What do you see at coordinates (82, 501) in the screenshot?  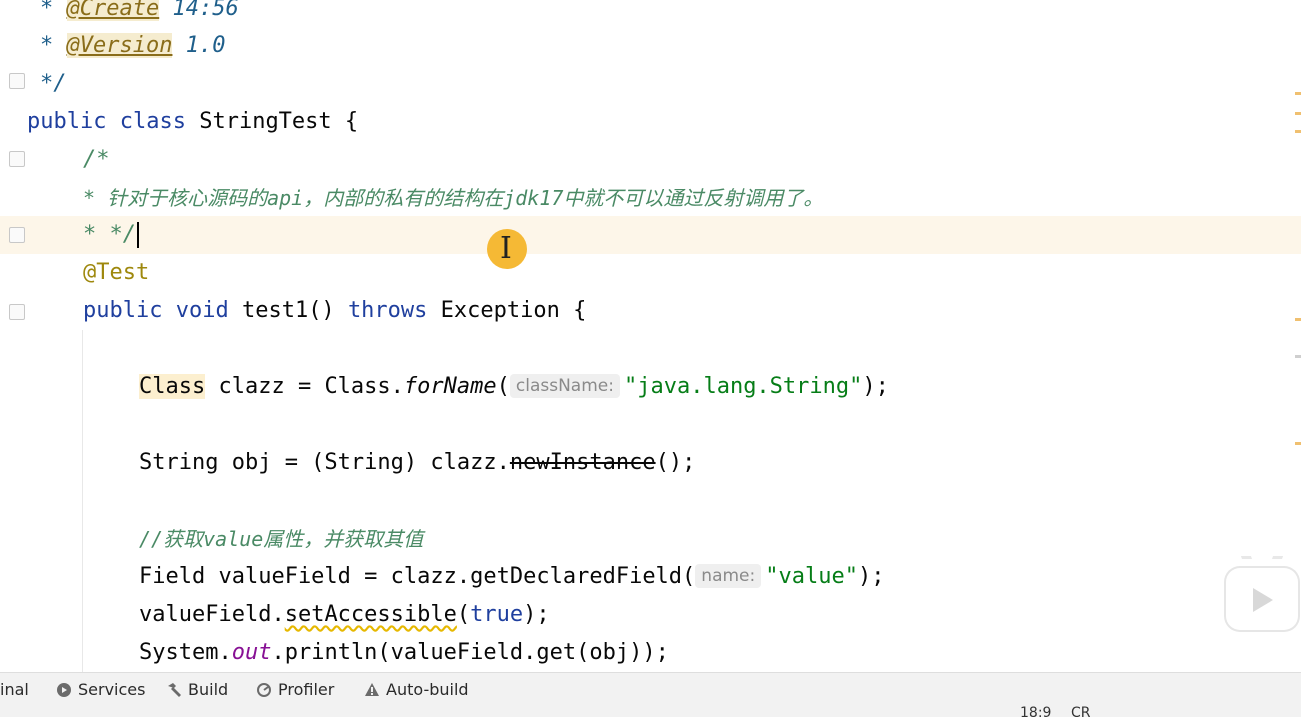 I see `indent-guide` at bounding box center [82, 501].